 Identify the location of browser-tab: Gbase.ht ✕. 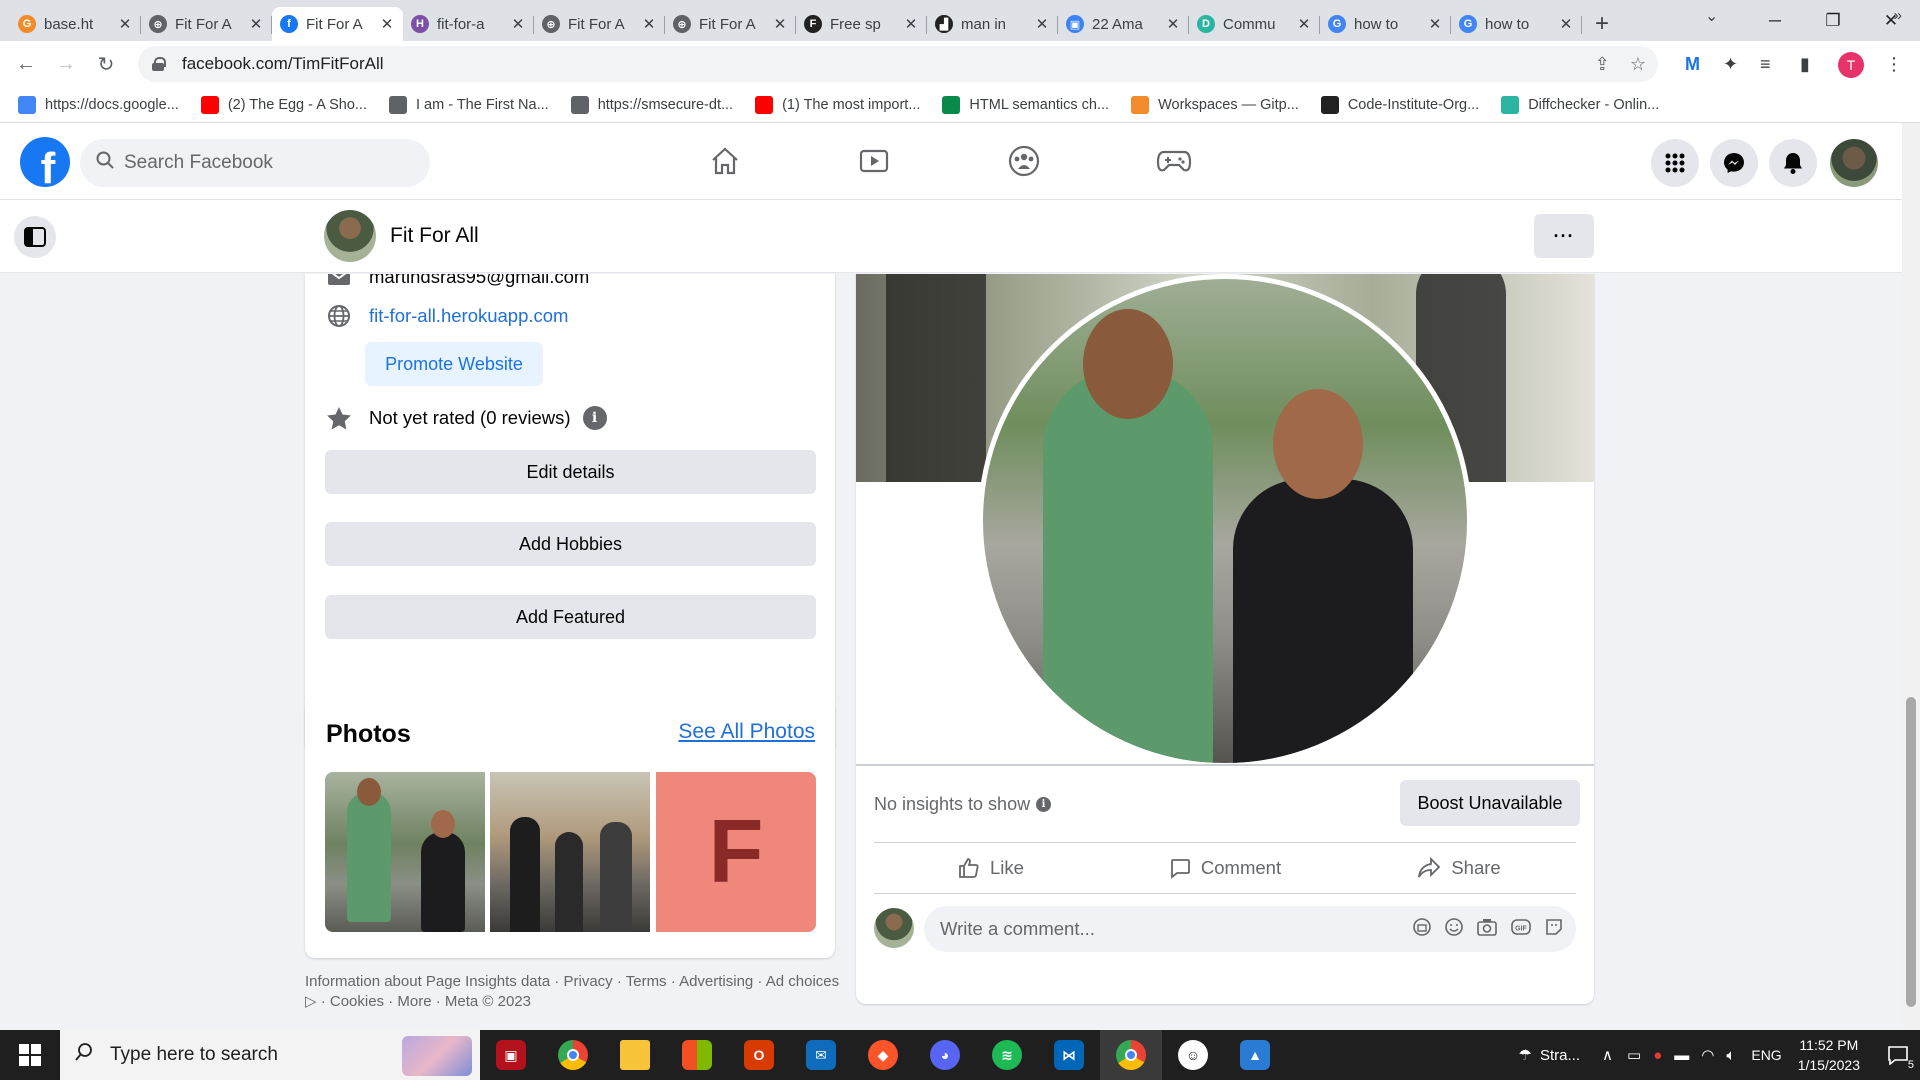
(75, 24).